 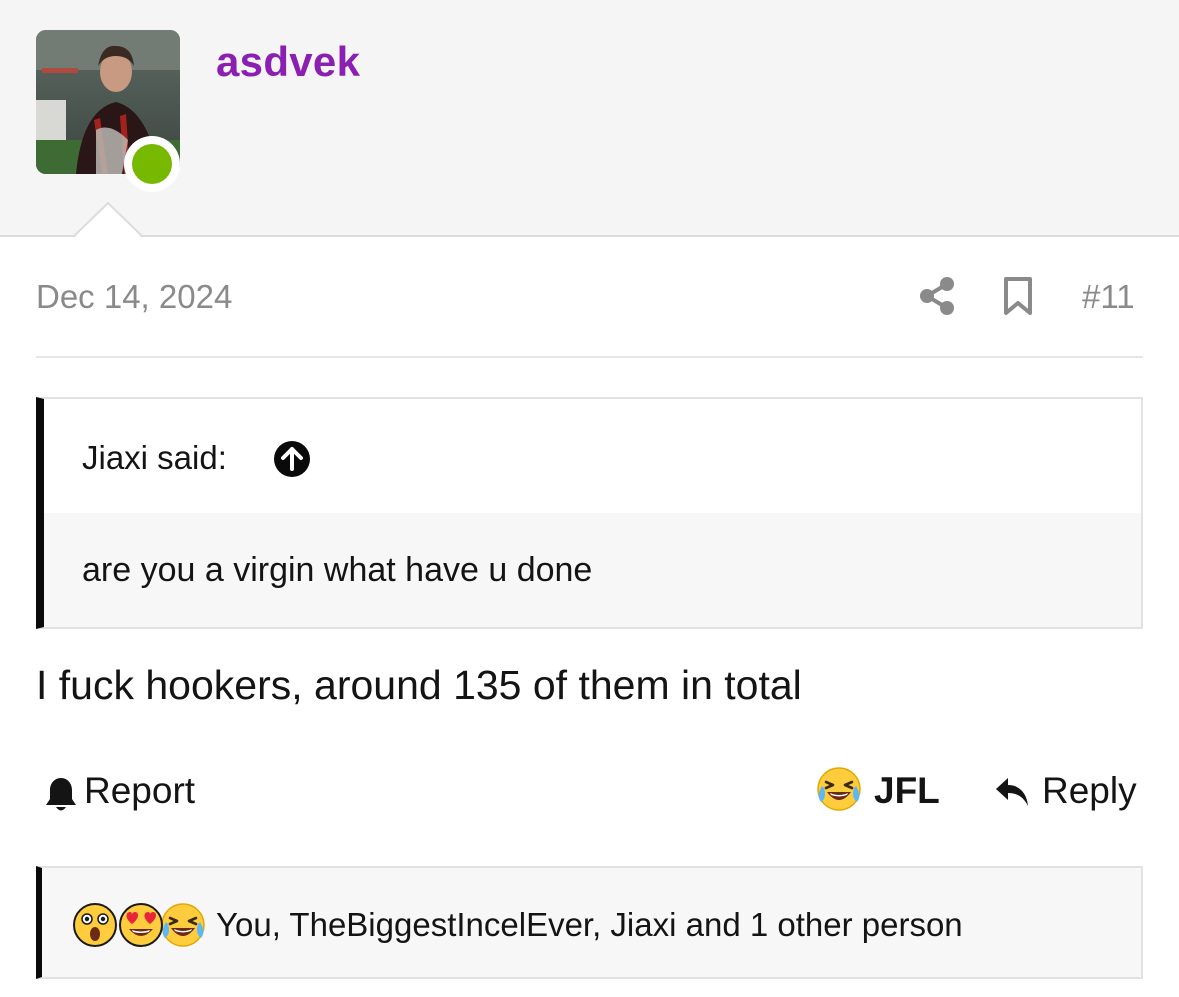 I want to click on username-link: asdvek, so click(x=288, y=62).